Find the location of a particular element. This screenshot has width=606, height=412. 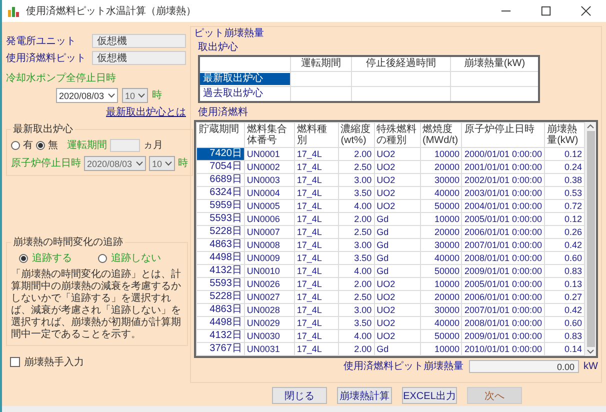

column-header: 停止後経過時間 is located at coordinates (400, 64).